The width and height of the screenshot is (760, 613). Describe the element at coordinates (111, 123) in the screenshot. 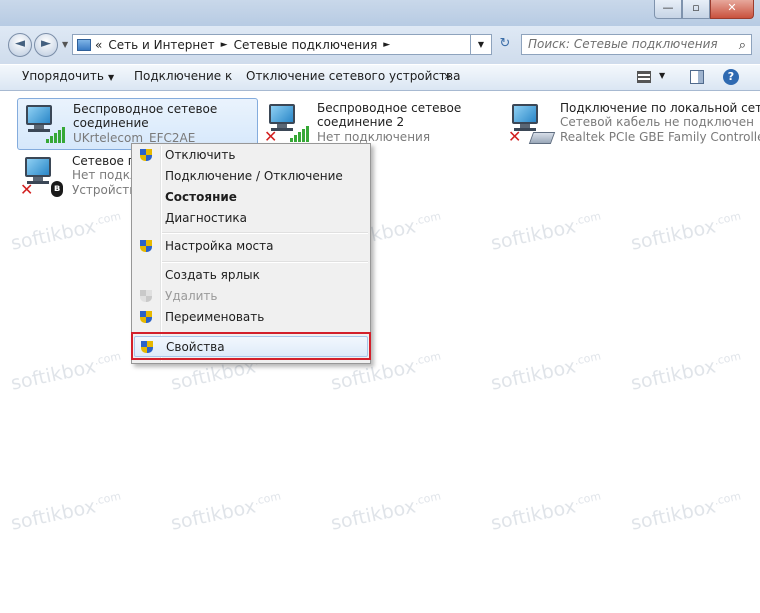

I see `connection-name: соединение` at that location.